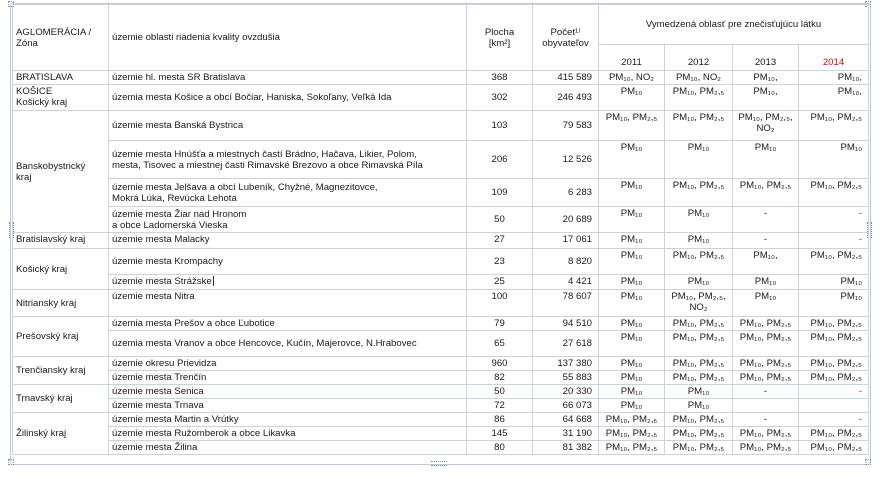 This screenshot has height=478, width=880. Describe the element at coordinates (60, 77) in the screenshot. I see `zone-cell: BRATISLAVA` at that location.